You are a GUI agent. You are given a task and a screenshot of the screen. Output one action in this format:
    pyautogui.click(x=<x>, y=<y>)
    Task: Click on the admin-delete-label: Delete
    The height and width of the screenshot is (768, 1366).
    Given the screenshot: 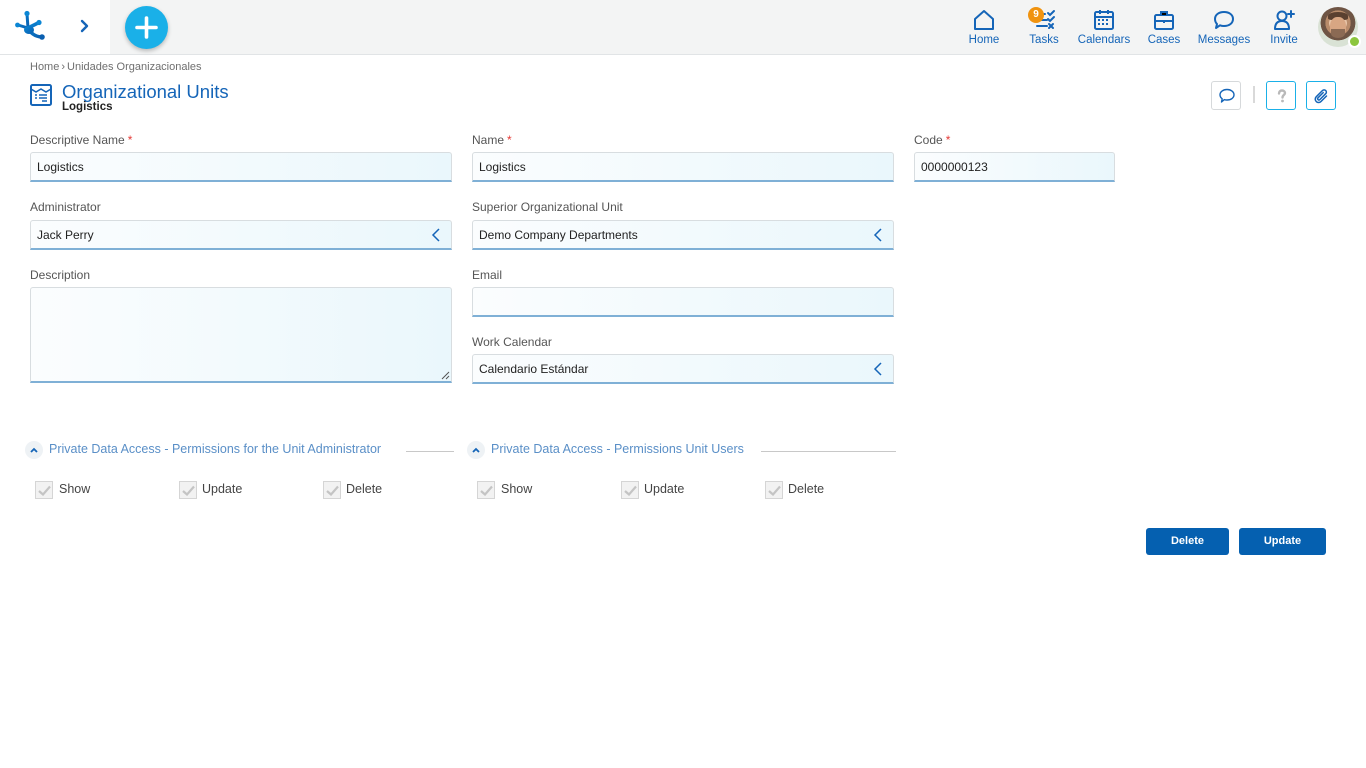 What is the action you would take?
    pyautogui.click(x=364, y=489)
    